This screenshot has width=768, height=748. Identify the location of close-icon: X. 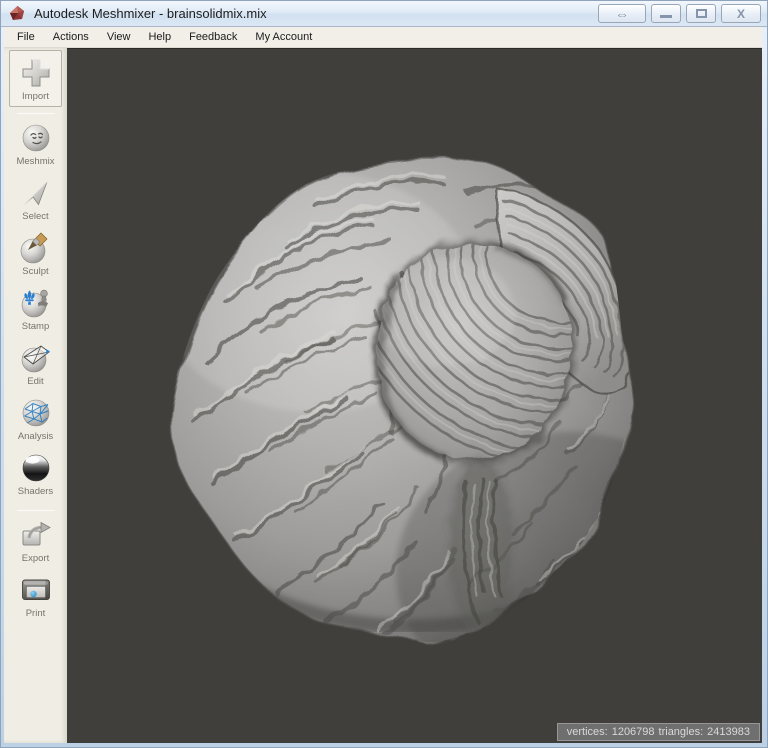
(740, 13).